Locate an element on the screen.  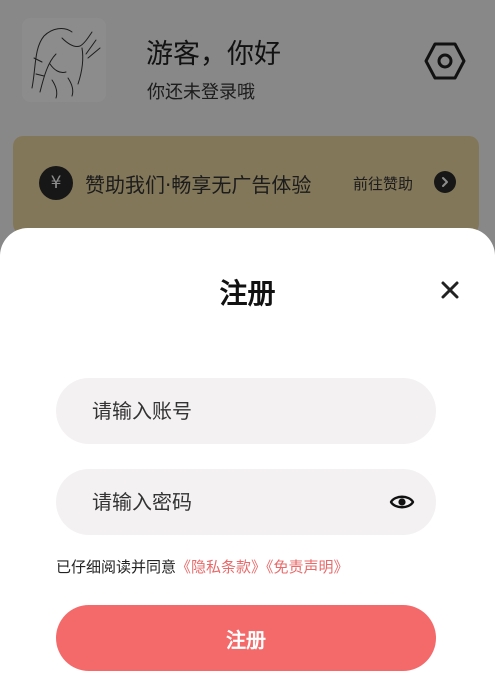
sheet-title: 注册 is located at coordinates (247, 293).